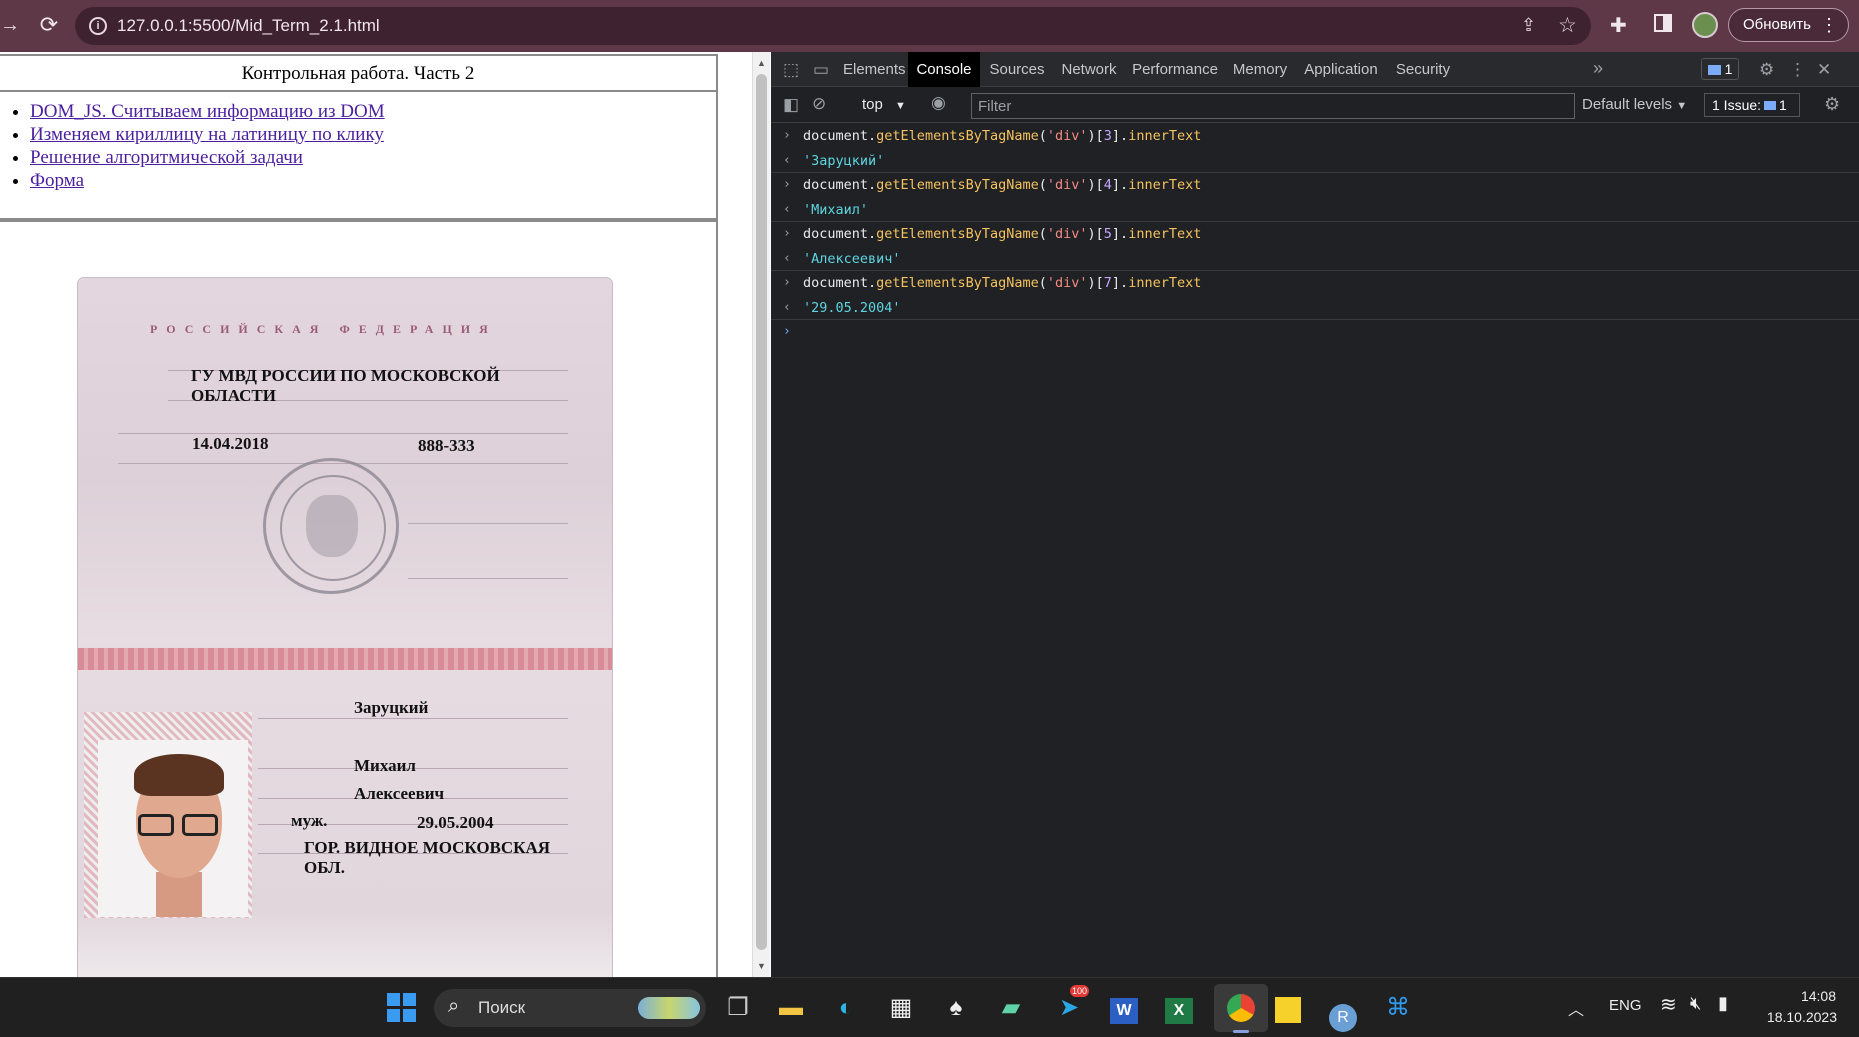 This screenshot has width=1859, height=1037. What do you see at coordinates (956, 1008) in the screenshot?
I see `solitaire-icon: ♠` at bounding box center [956, 1008].